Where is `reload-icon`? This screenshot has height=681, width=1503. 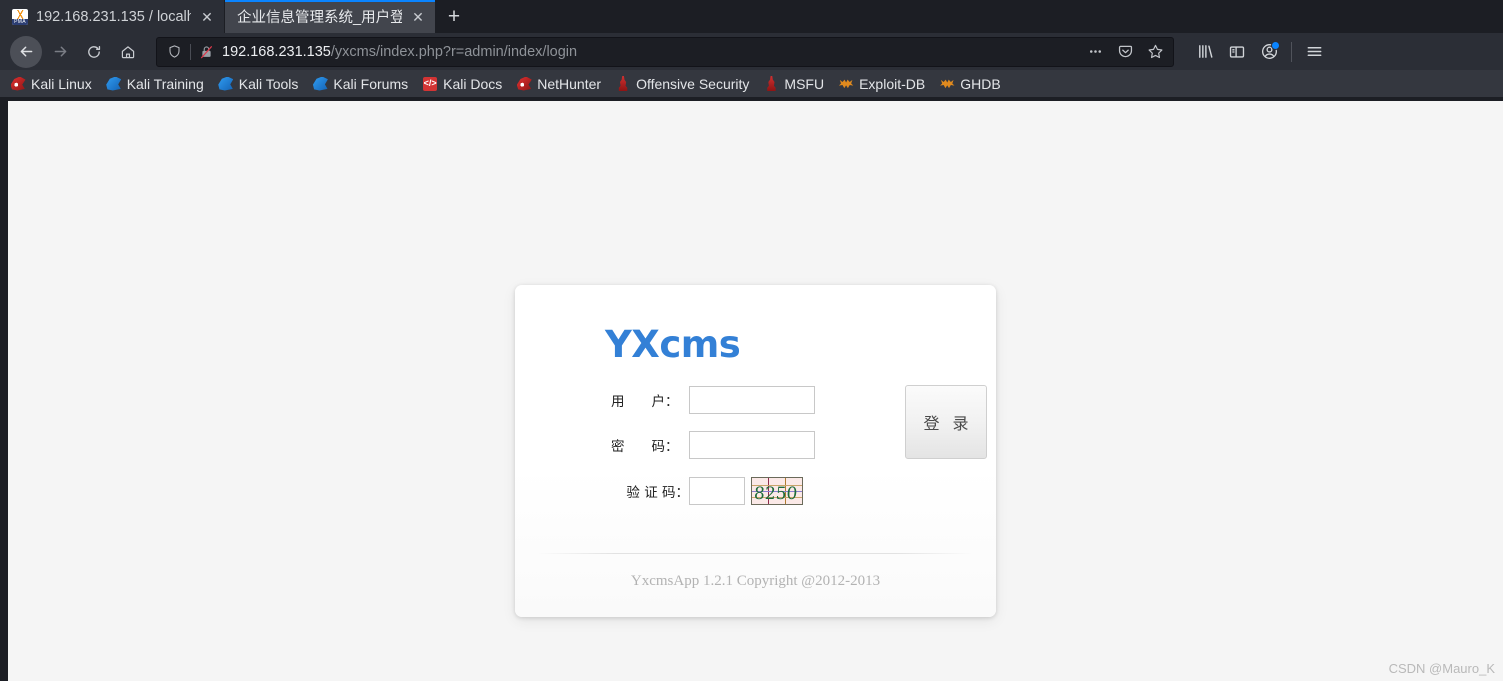
reload-icon is located at coordinates (94, 52).